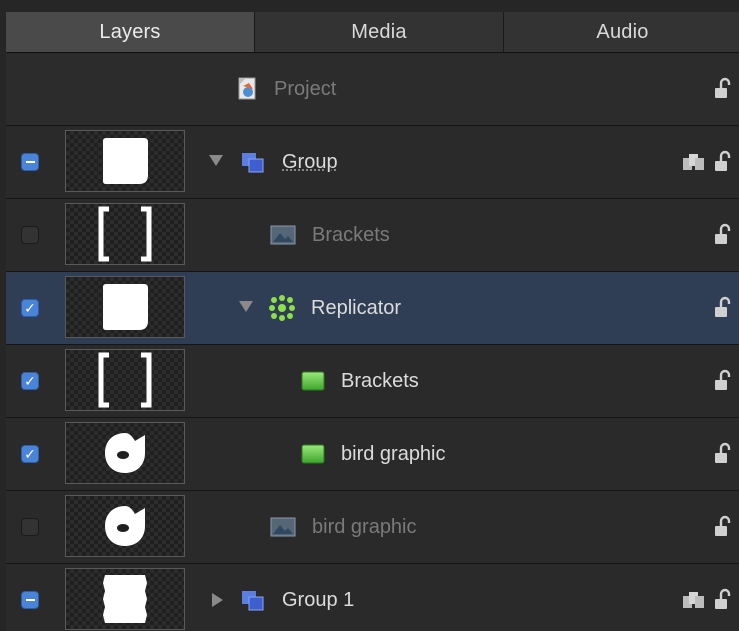 The image size is (739, 631). What do you see at coordinates (379, 32) in the screenshot?
I see `tab-media: Media` at bounding box center [379, 32].